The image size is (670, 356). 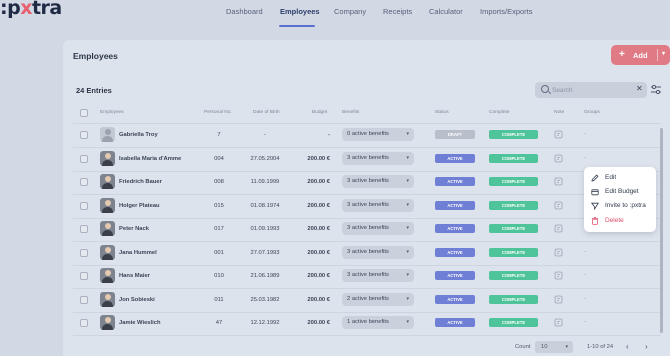 What do you see at coordinates (219, 158) in the screenshot?
I see `personal-no: 004` at bounding box center [219, 158].